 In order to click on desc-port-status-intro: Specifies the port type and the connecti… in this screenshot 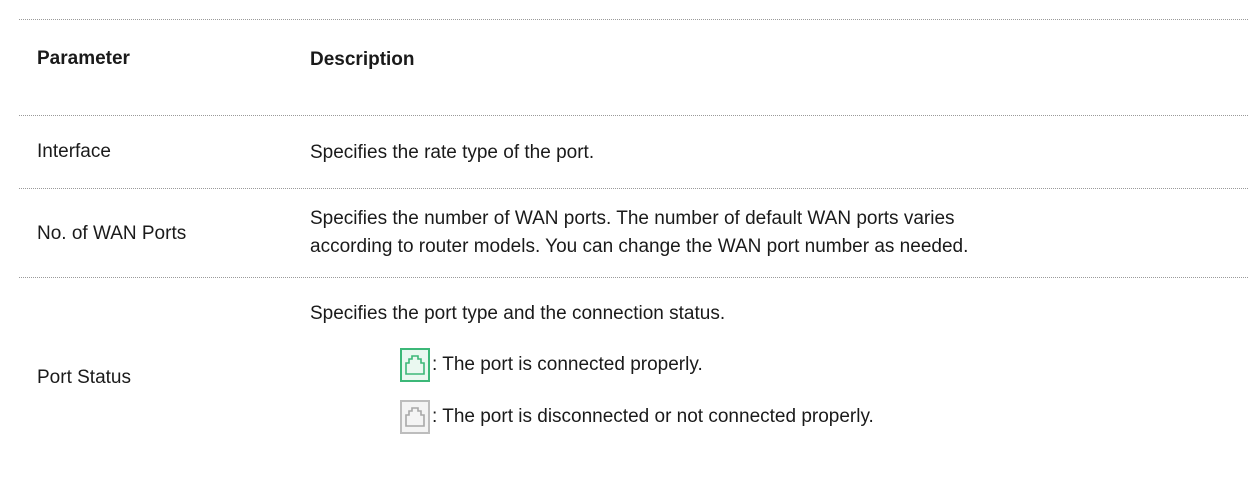, I will do `click(518, 313)`.